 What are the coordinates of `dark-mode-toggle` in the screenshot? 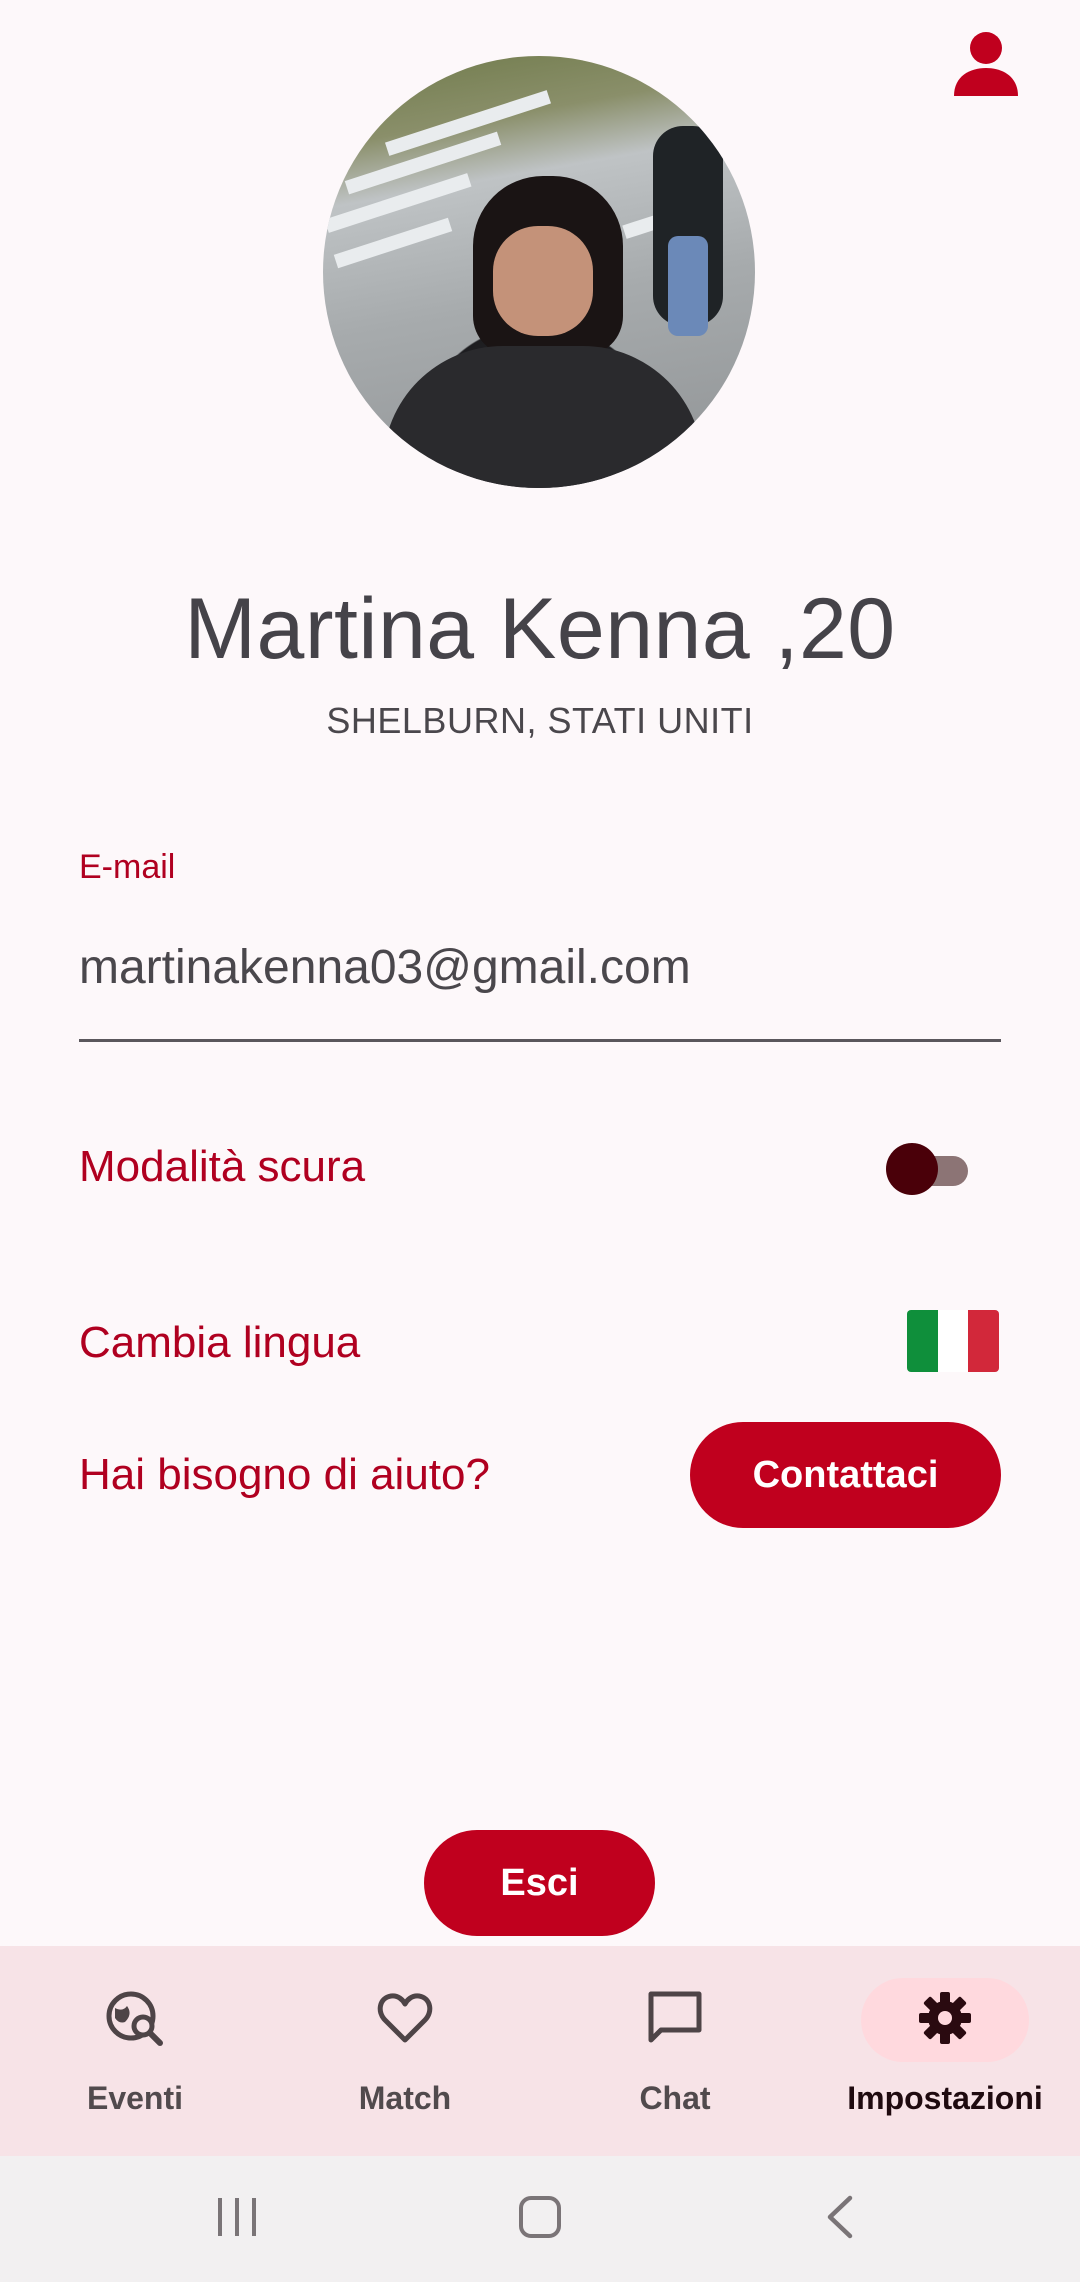 It's located at (928, 1168).